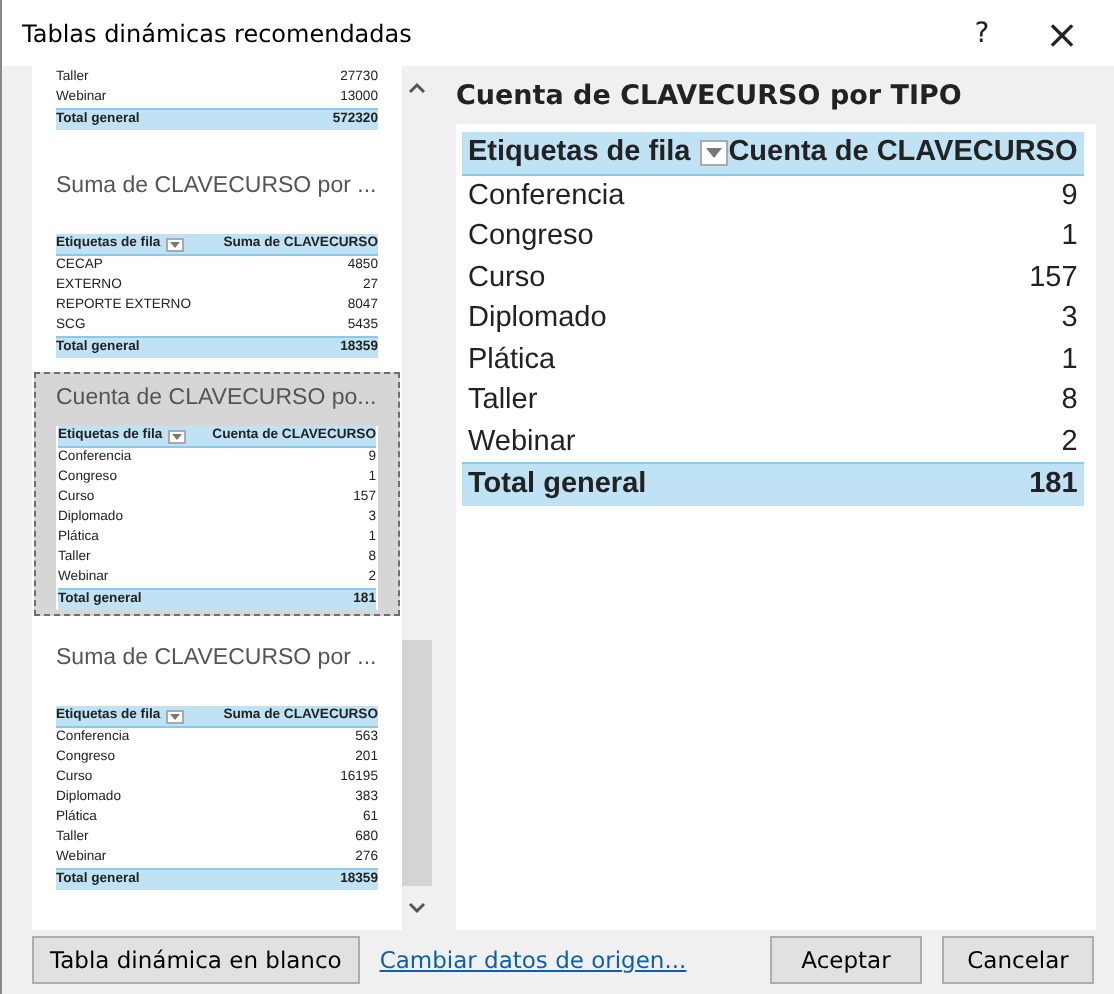  I want to click on scroll-up-icon, so click(417, 88).